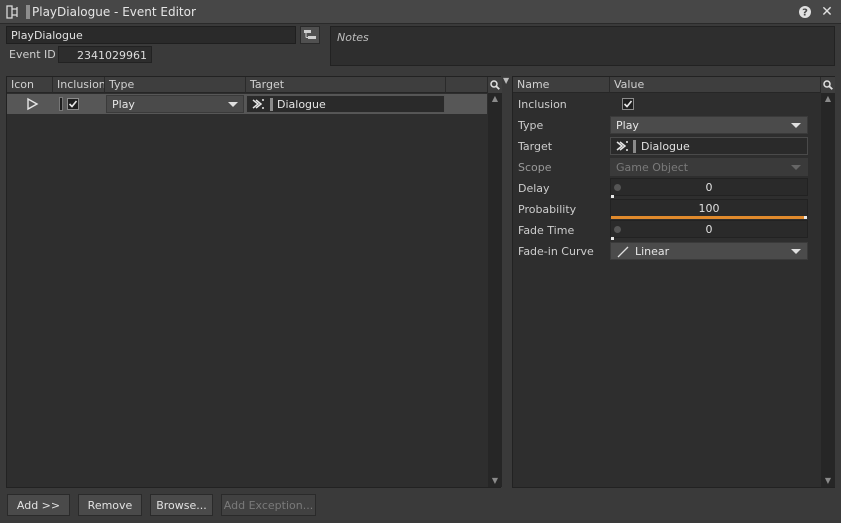 The image size is (841, 523). What do you see at coordinates (709, 251) in the screenshot?
I see `fade-in-curve-dropdown: Linear` at bounding box center [709, 251].